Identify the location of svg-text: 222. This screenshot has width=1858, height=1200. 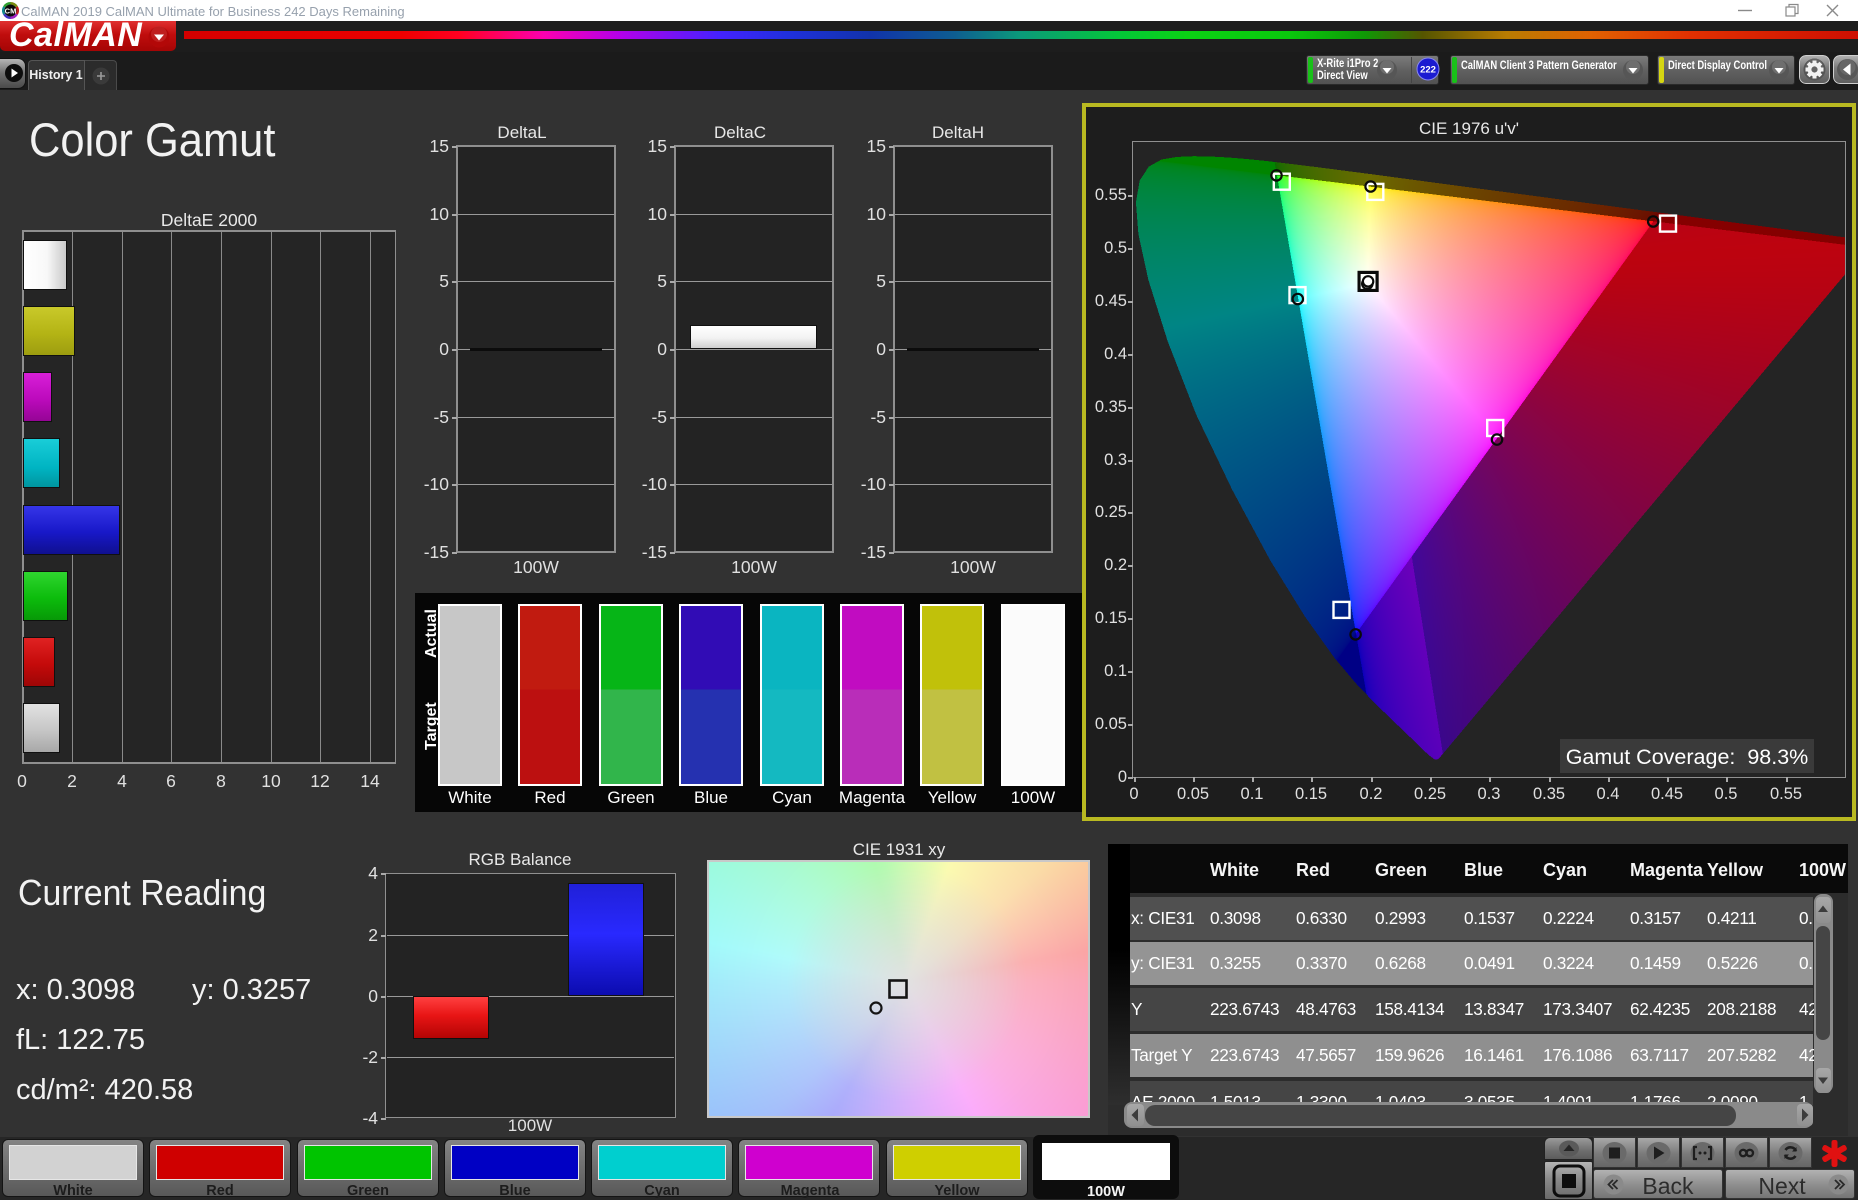
(1428, 70).